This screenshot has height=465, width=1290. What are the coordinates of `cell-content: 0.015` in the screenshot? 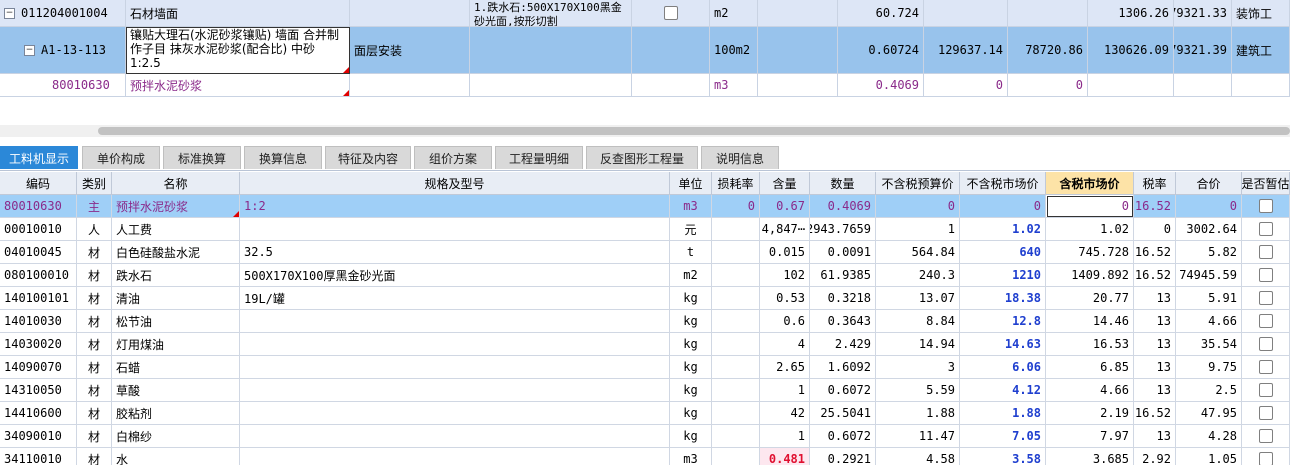 It's located at (785, 252).